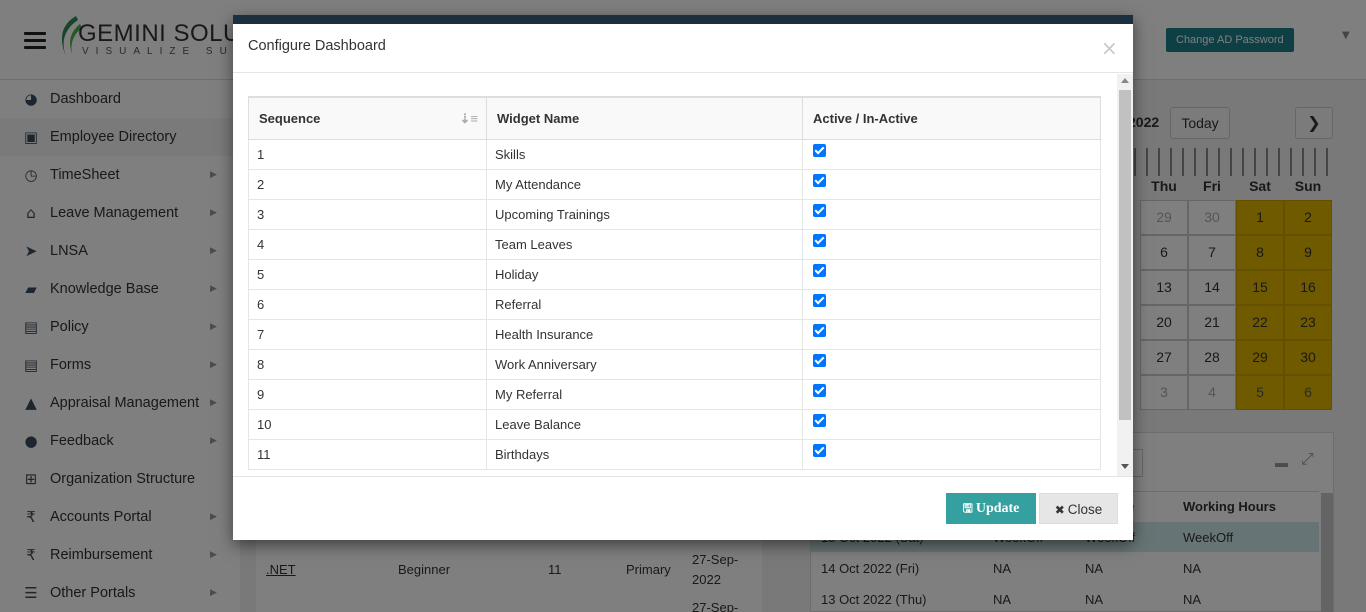 This screenshot has height=612, width=1366. Describe the element at coordinates (367, 118) in the screenshot. I see `column-header-sequence: Sequence ⇣≡` at that location.